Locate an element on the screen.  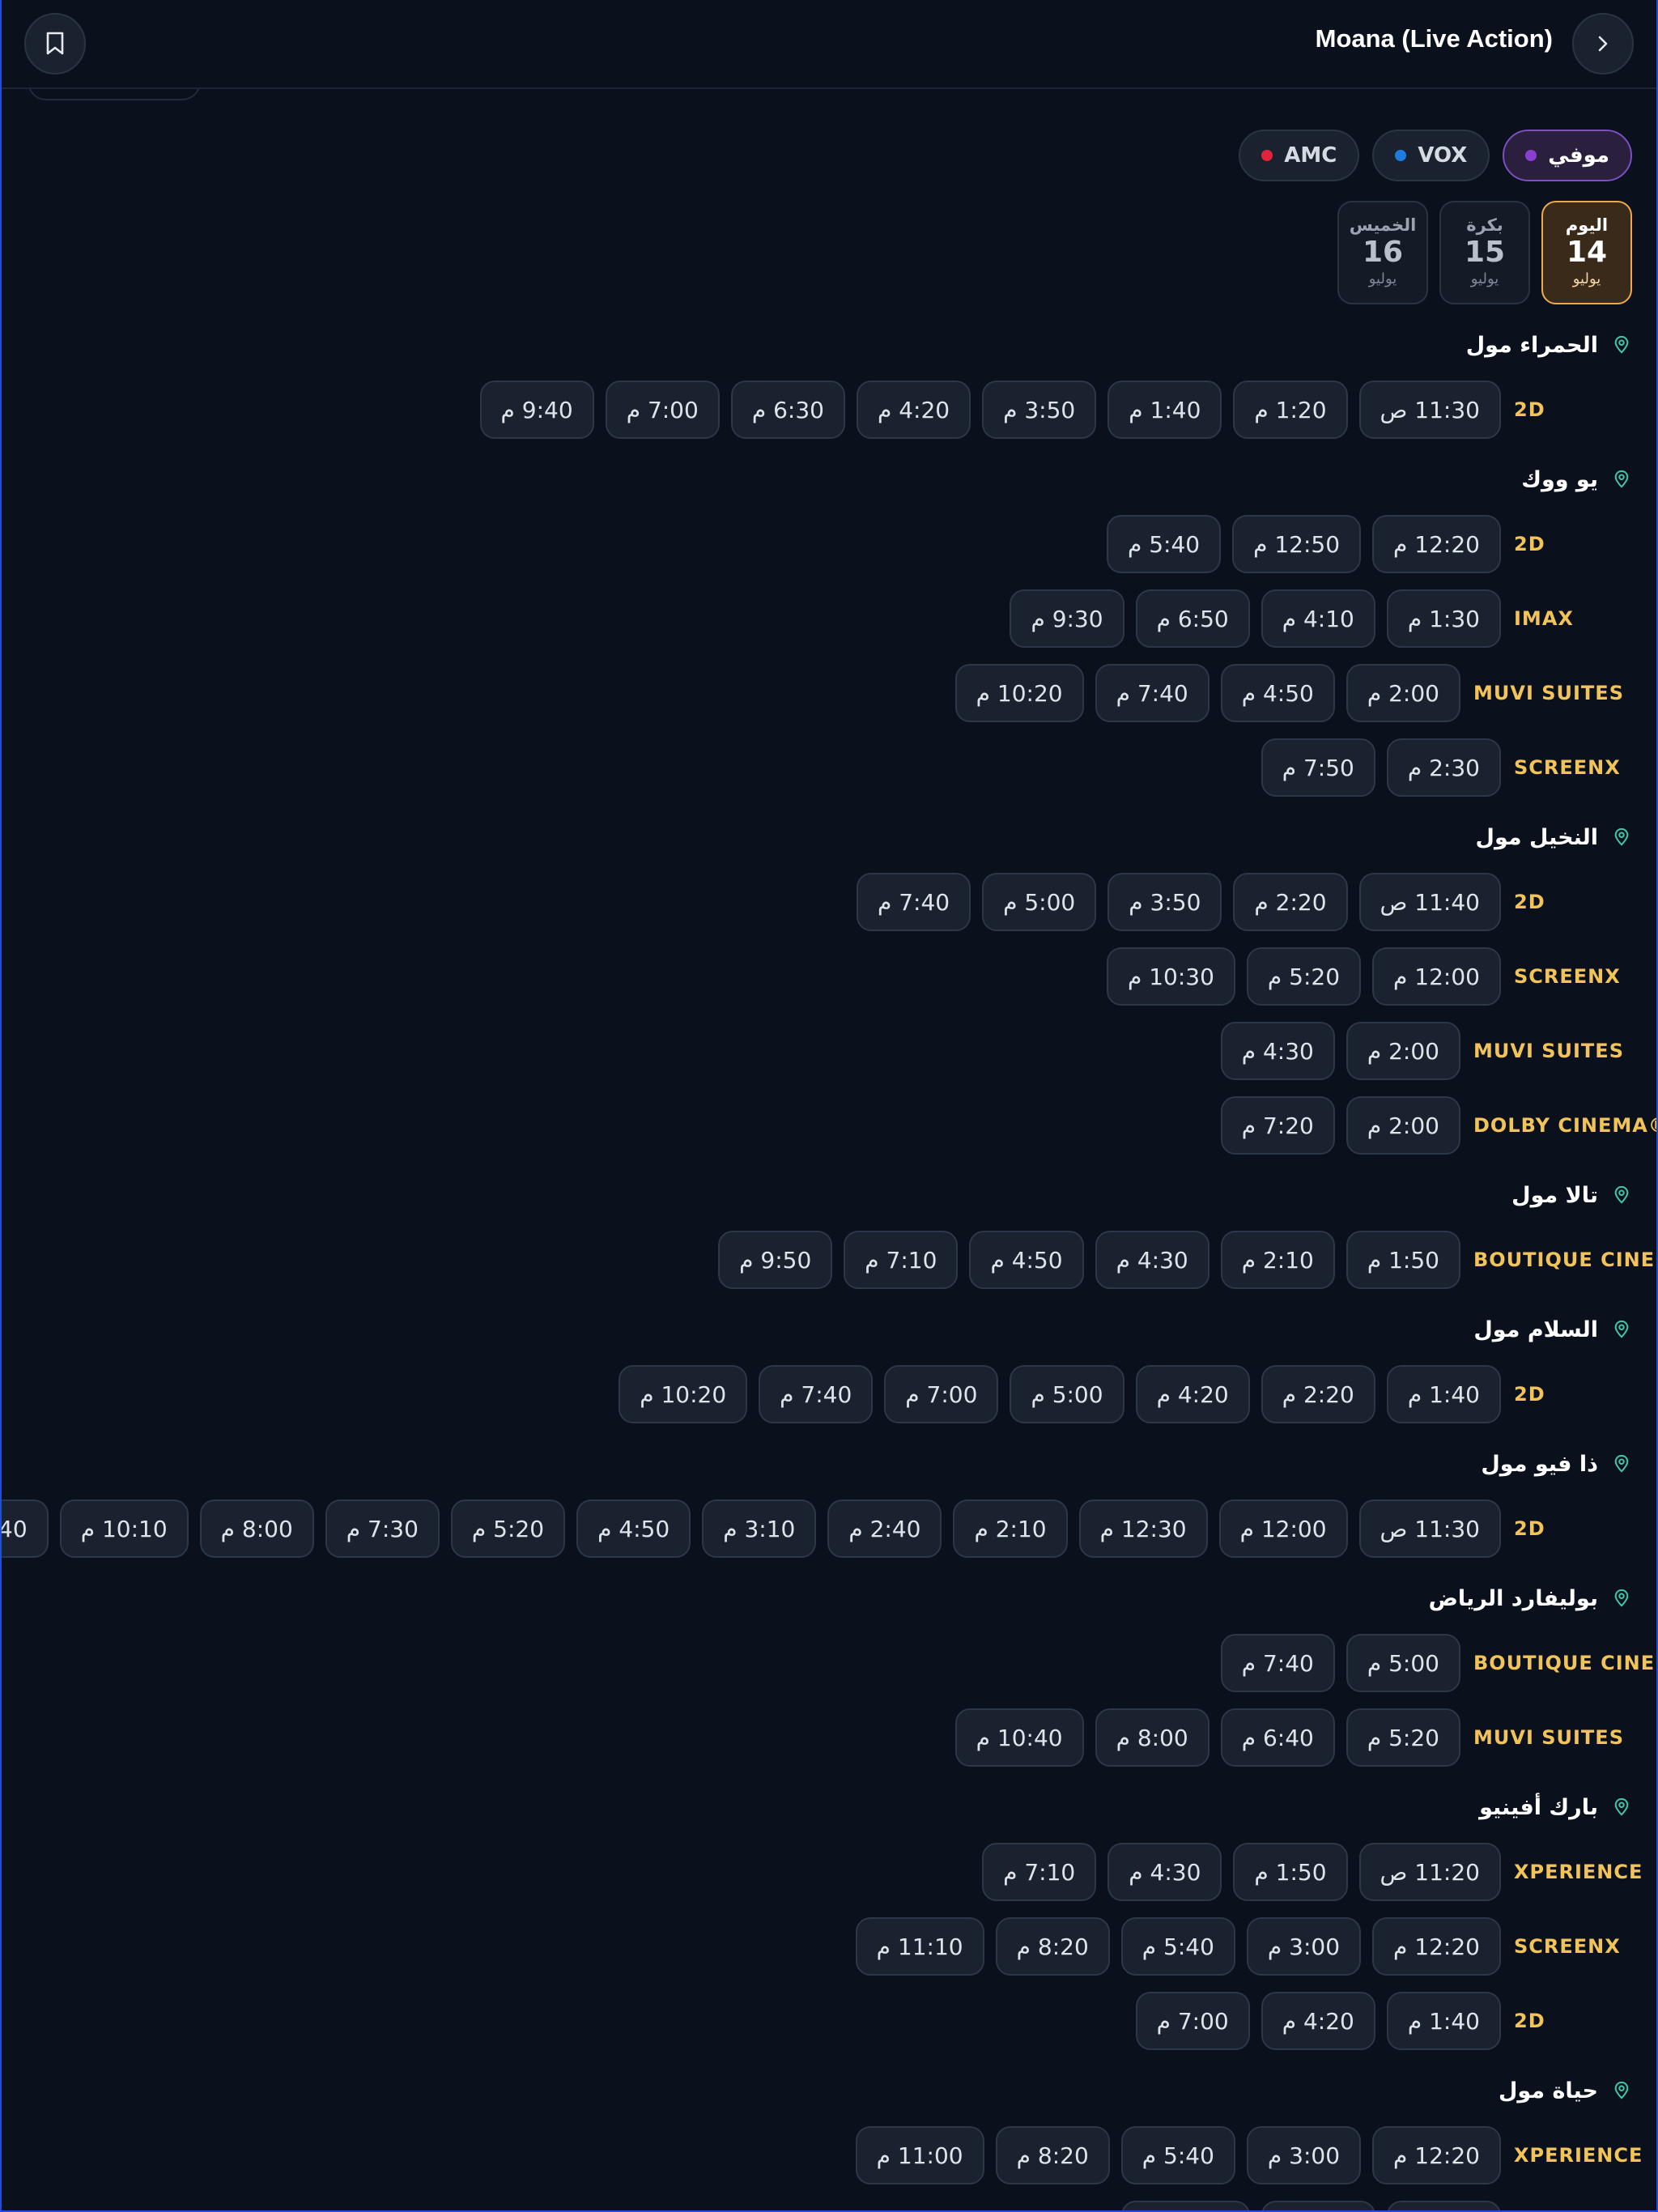
date-option: الخميس 16 يوليو is located at coordinates (1382, 253).